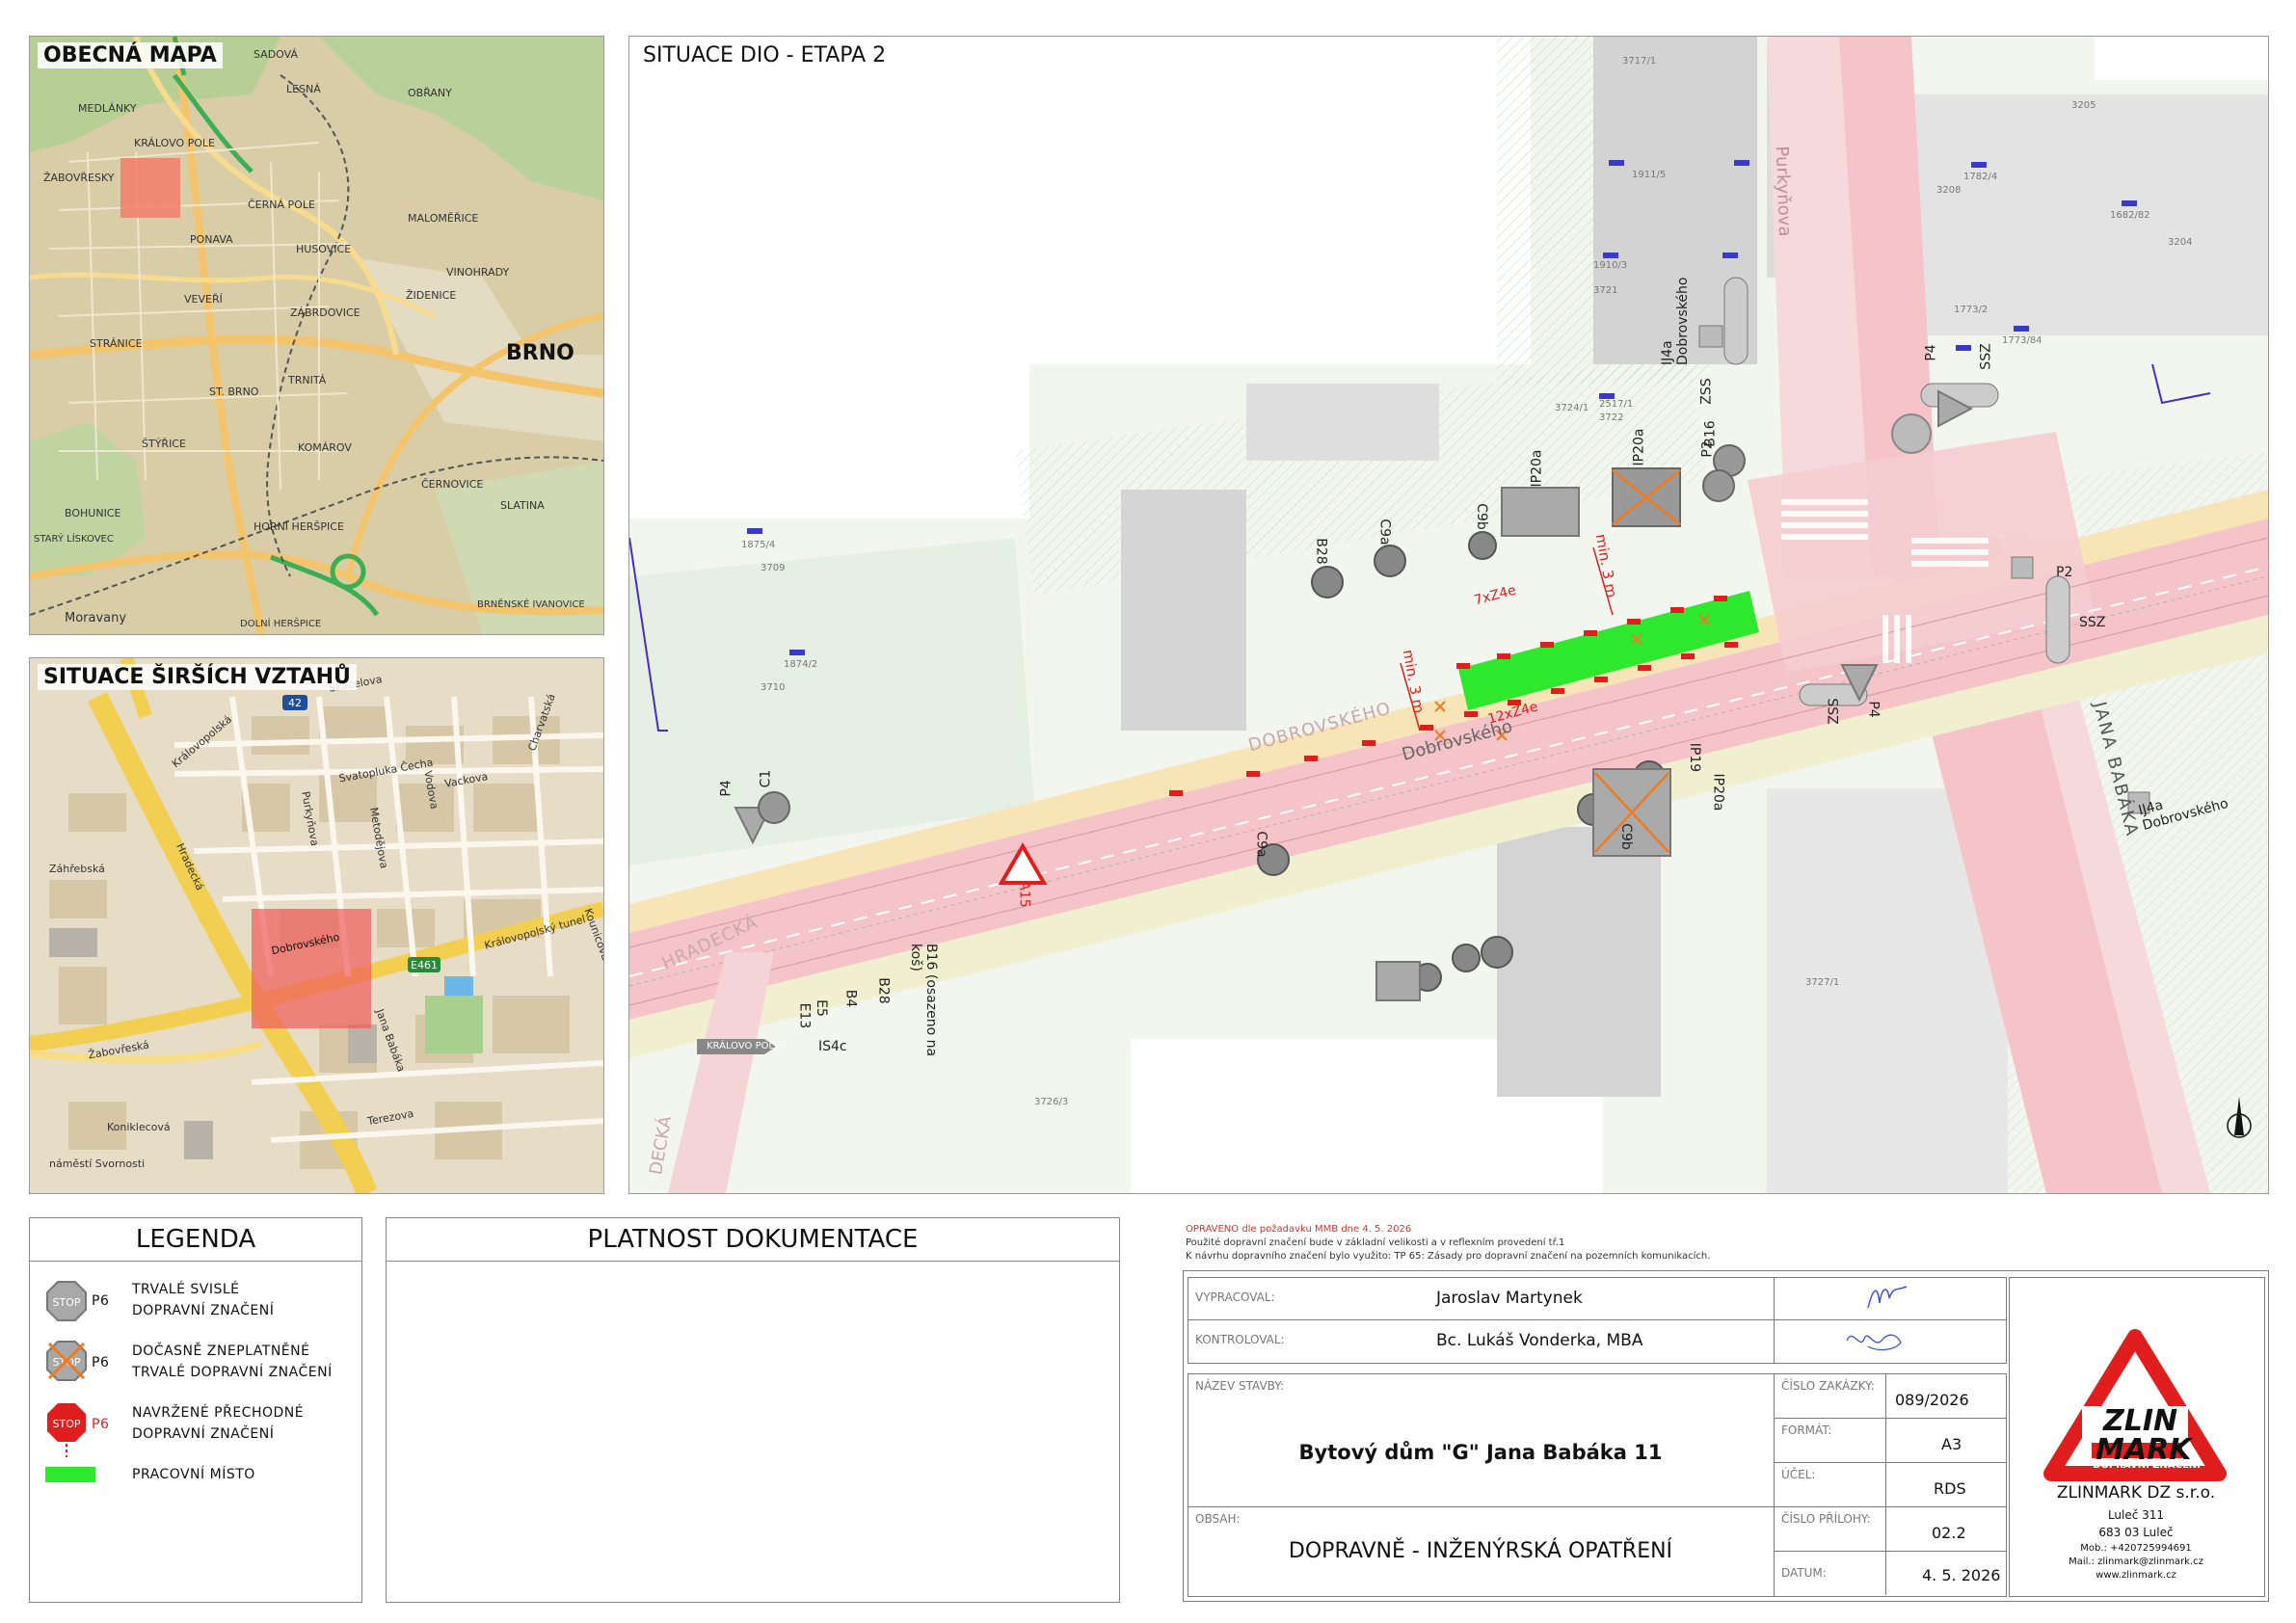 The image size is (2296, 1623). I want to click on wider-map-highlight, so click(312, 968).